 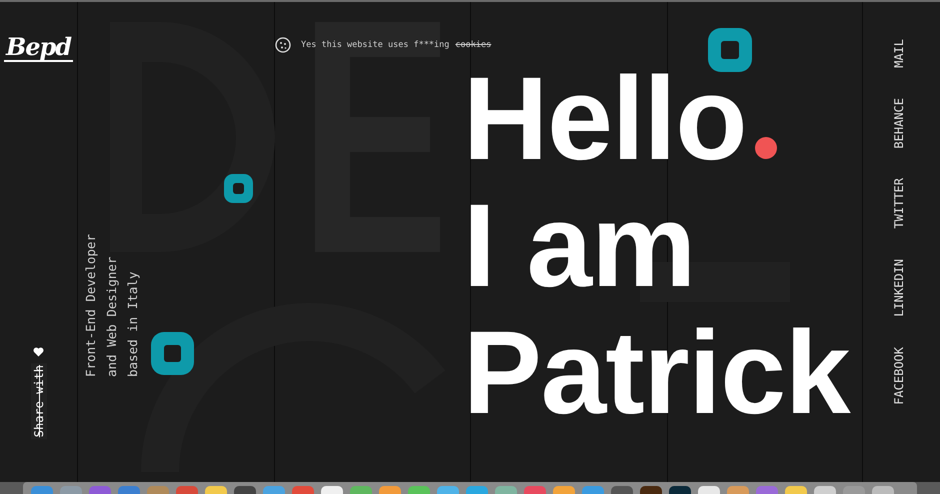 What do you see at coordinates (283, 45) in the screenshot?
I see `cookie-icon` at bounding box center [283, 45].